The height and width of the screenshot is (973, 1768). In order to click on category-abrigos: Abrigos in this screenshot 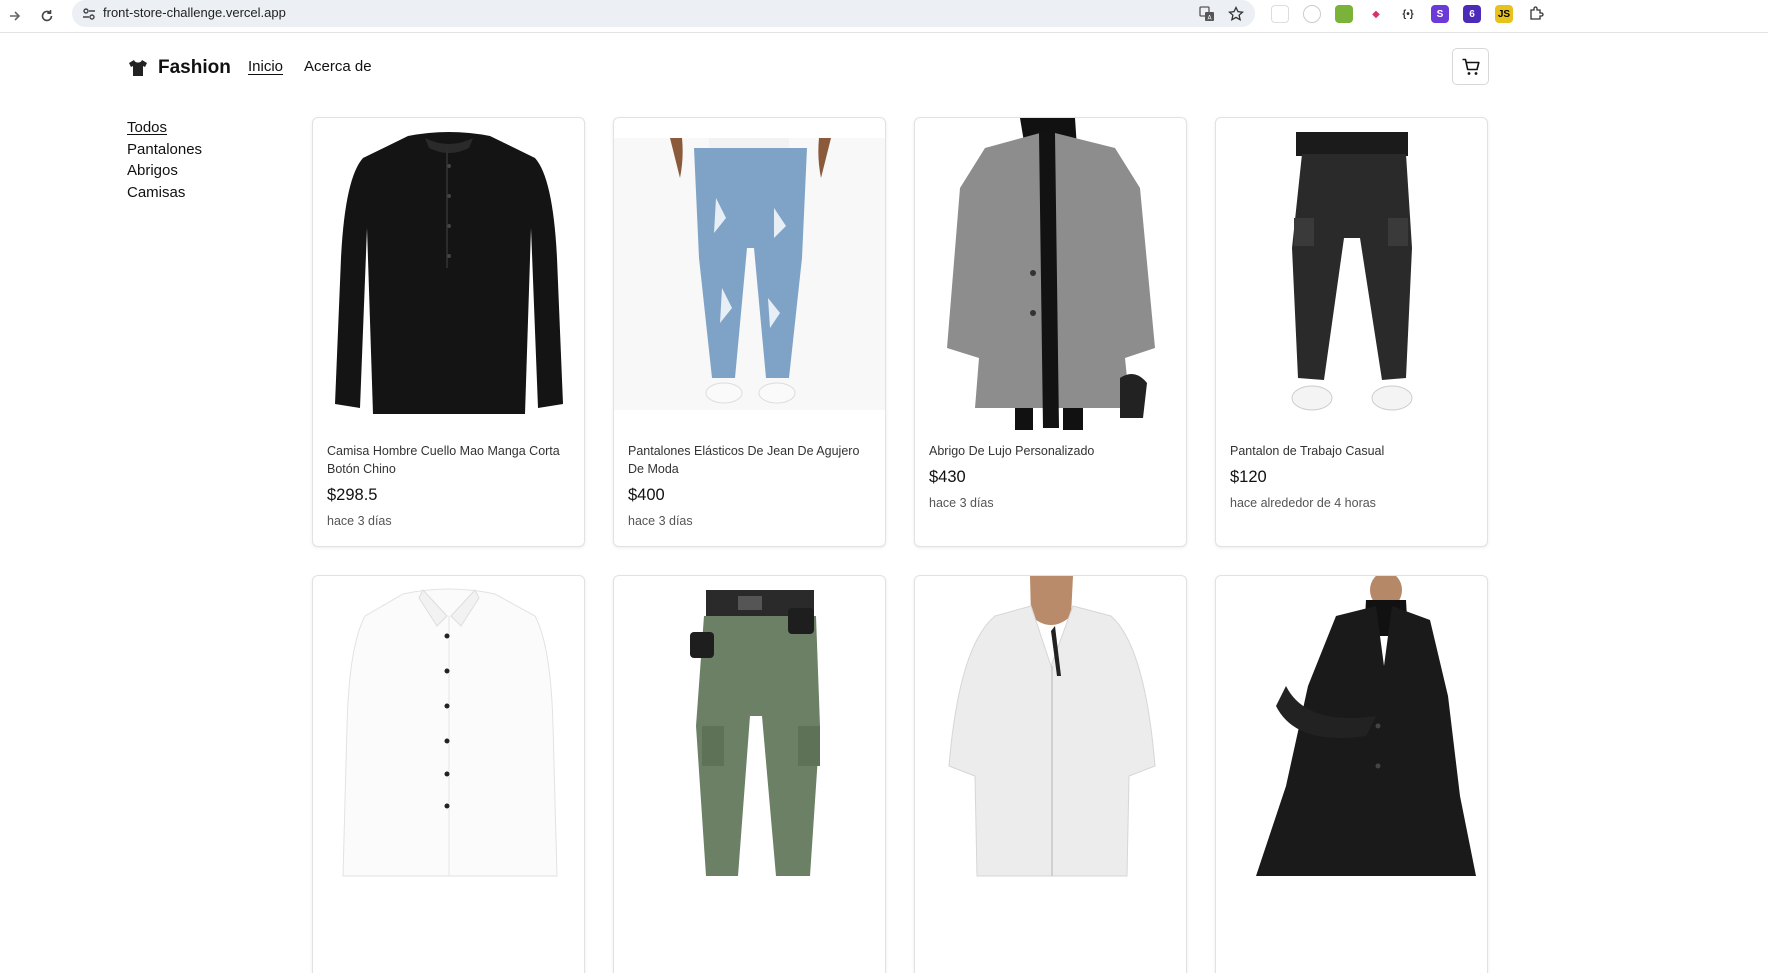, I will do `click(164, 171)`.